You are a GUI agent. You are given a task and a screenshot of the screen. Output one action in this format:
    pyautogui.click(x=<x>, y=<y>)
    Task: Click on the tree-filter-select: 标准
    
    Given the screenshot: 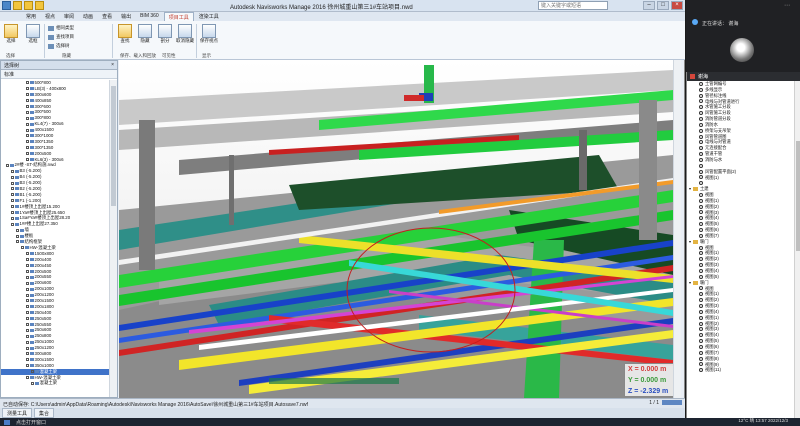 What is the action you would take?
    pyautogui.click(x=59, y=74)
    